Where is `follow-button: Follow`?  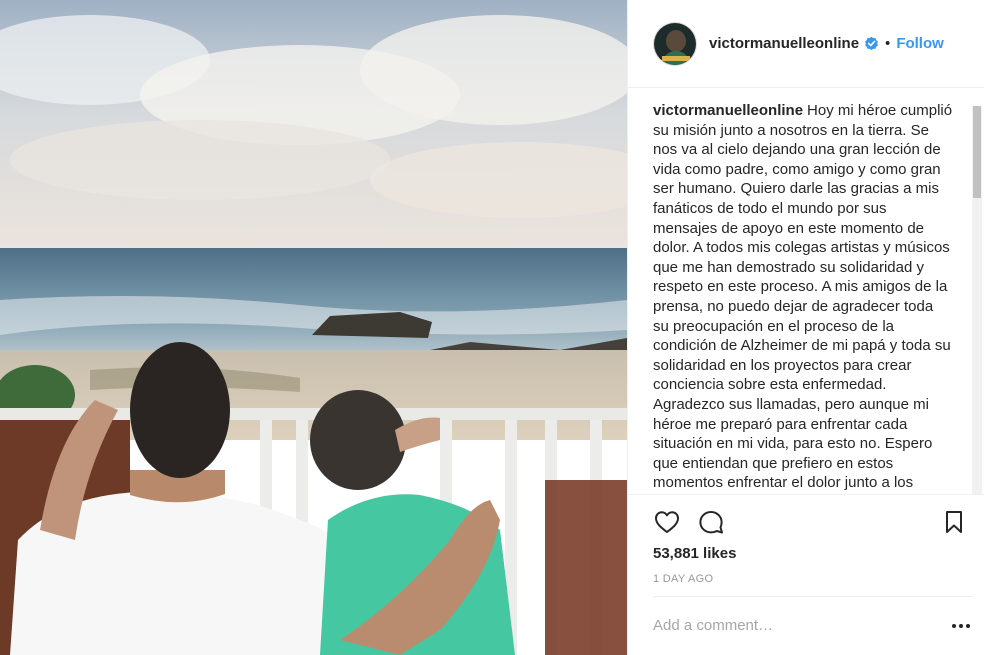 follow-button: Follow is located at coordinates (920, 43).